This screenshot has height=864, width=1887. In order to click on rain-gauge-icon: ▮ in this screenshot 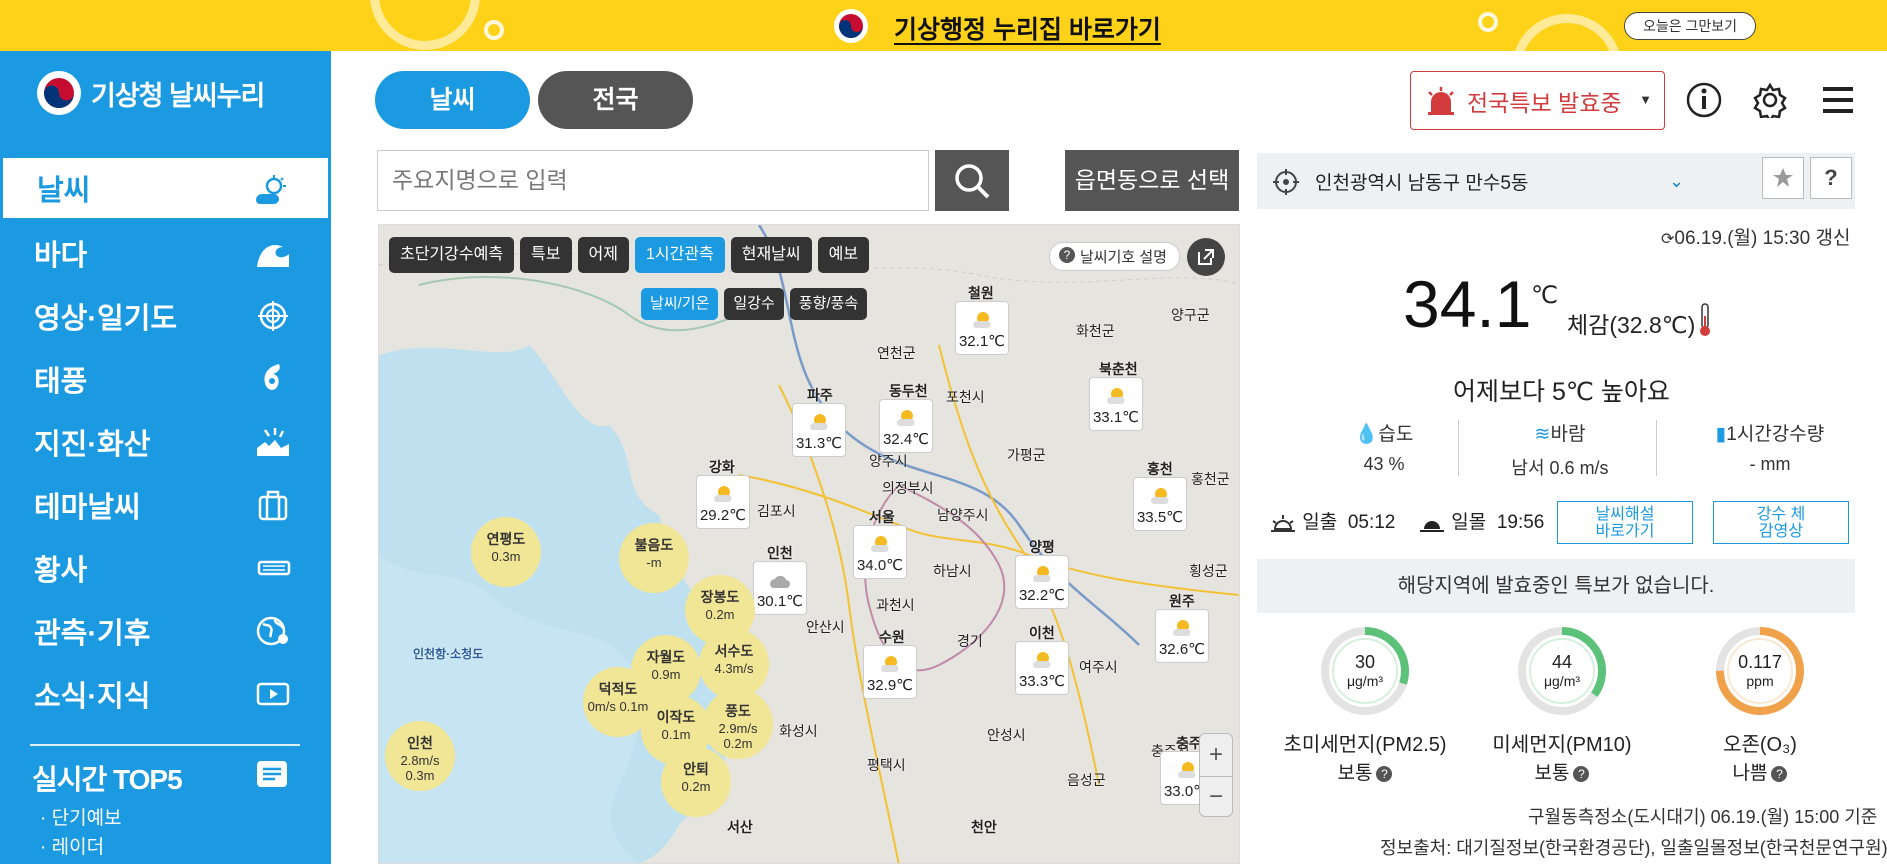, I will do `click(1721, 434)`.